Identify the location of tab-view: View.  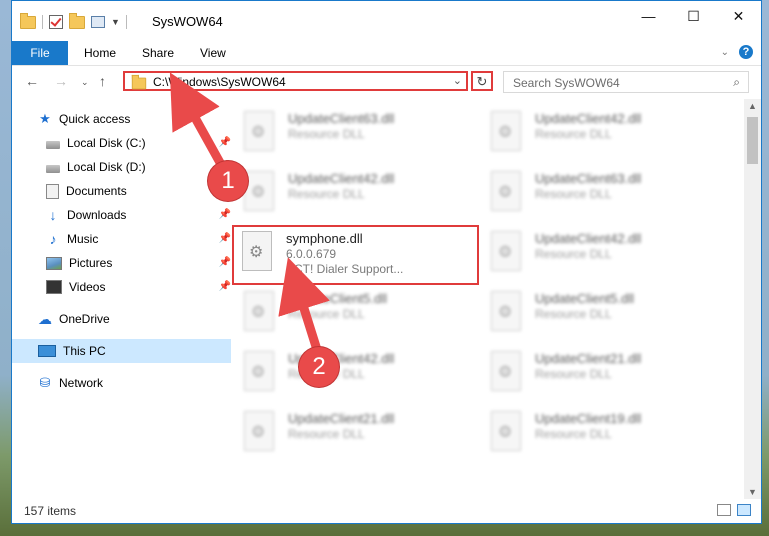
(213, 53).